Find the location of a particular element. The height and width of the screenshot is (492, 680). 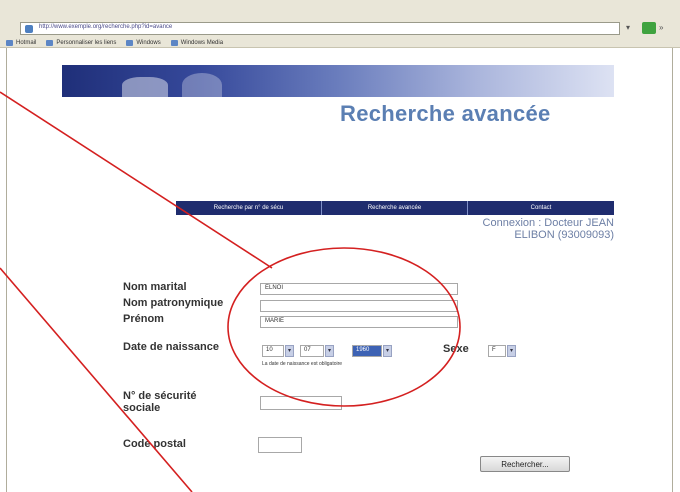

year-select: 1960 is located at coordinates (367, 351).